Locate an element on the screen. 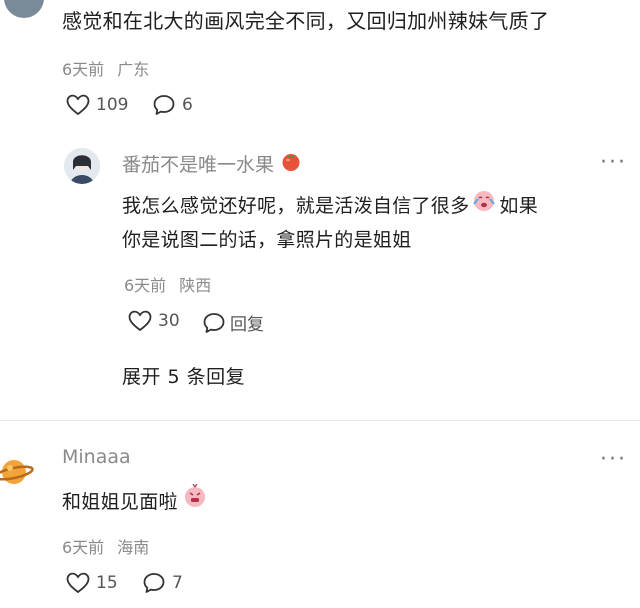 The height and width of the screenshot is (608, 640). reply-meta: 6天前 陕西 is located at coordinates (167, 284).